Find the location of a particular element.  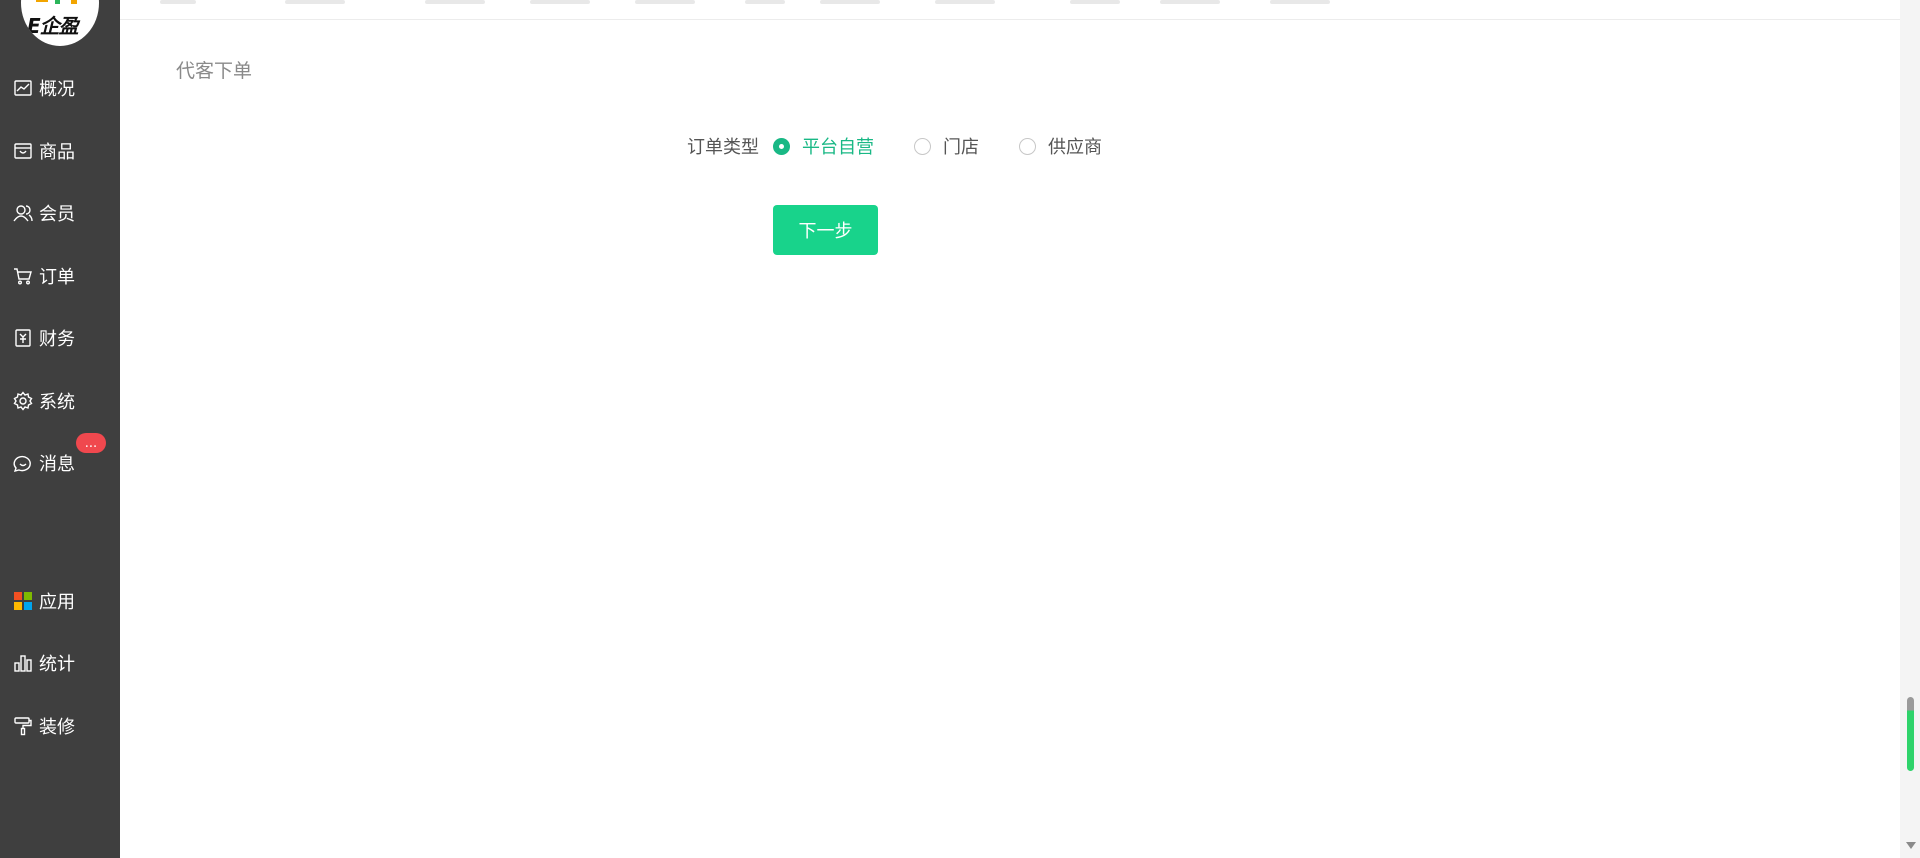

sidebar-item-label: 应用 is located at coordinates (57, 602).